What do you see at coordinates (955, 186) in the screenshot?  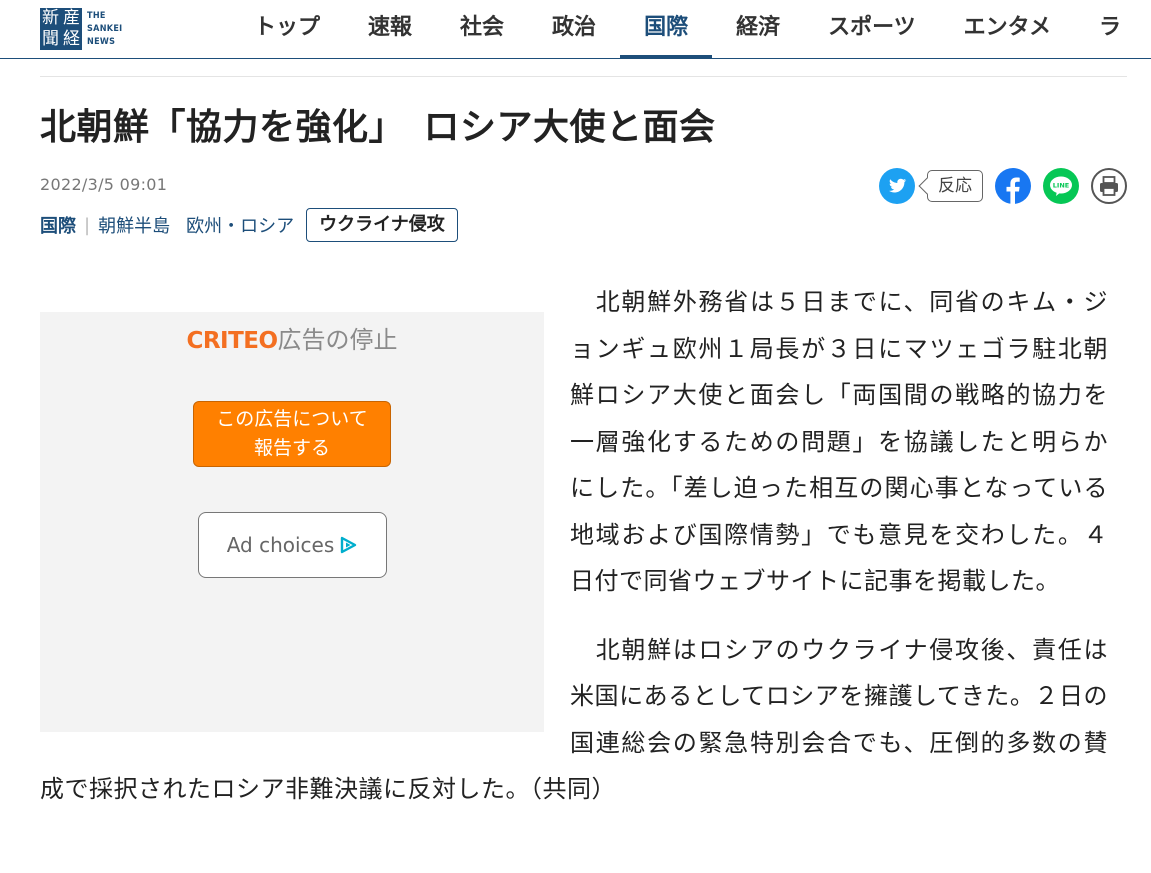 I see `reaction-button: 反応` at bounding box center [955, 186].